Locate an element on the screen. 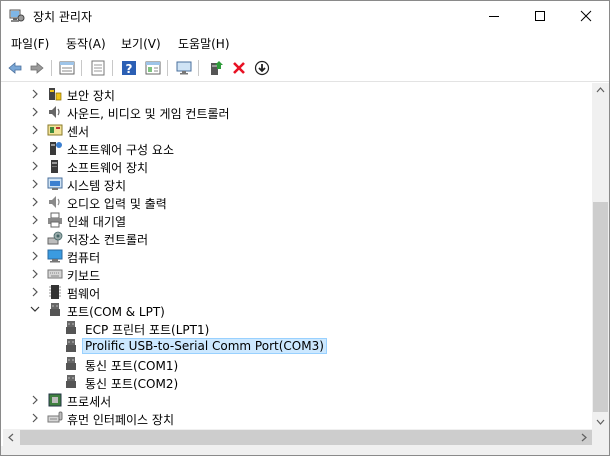 The image size is (610, 456). tree-item-label: 인쇄 대기열 is located at coordinates (97, 222).